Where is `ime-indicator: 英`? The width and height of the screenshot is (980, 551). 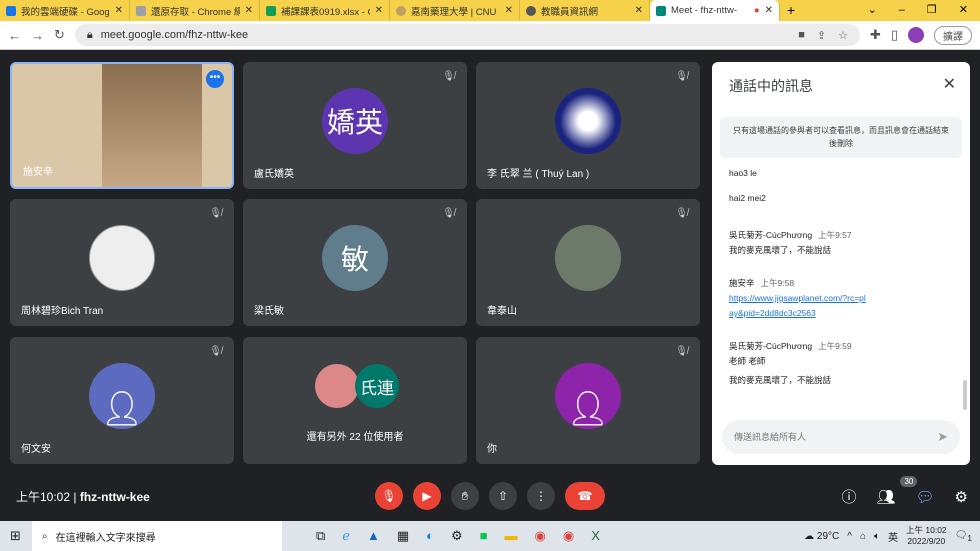 ime-indicator: 英 is located at coordinates (893, 536).